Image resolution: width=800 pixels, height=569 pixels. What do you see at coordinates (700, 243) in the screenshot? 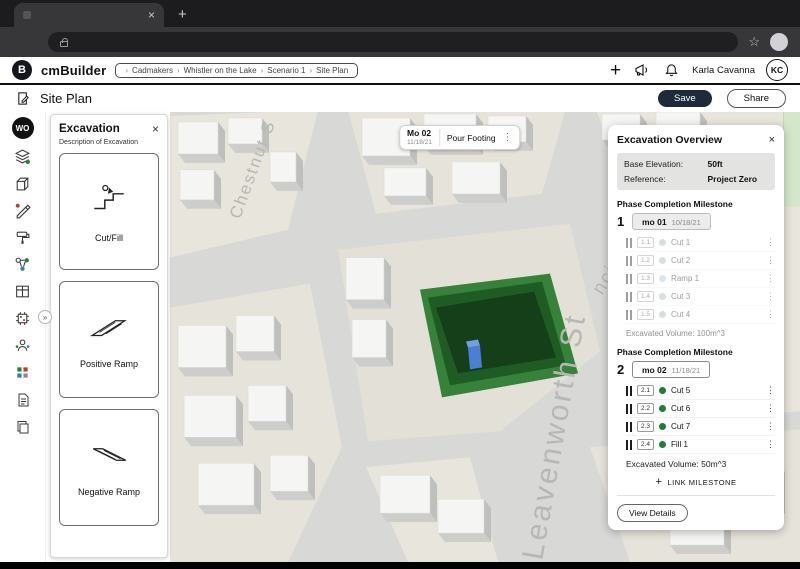
I see `phase-item-row: 1.1 Cut 1 ⋮` at bounding box center [700, 243].